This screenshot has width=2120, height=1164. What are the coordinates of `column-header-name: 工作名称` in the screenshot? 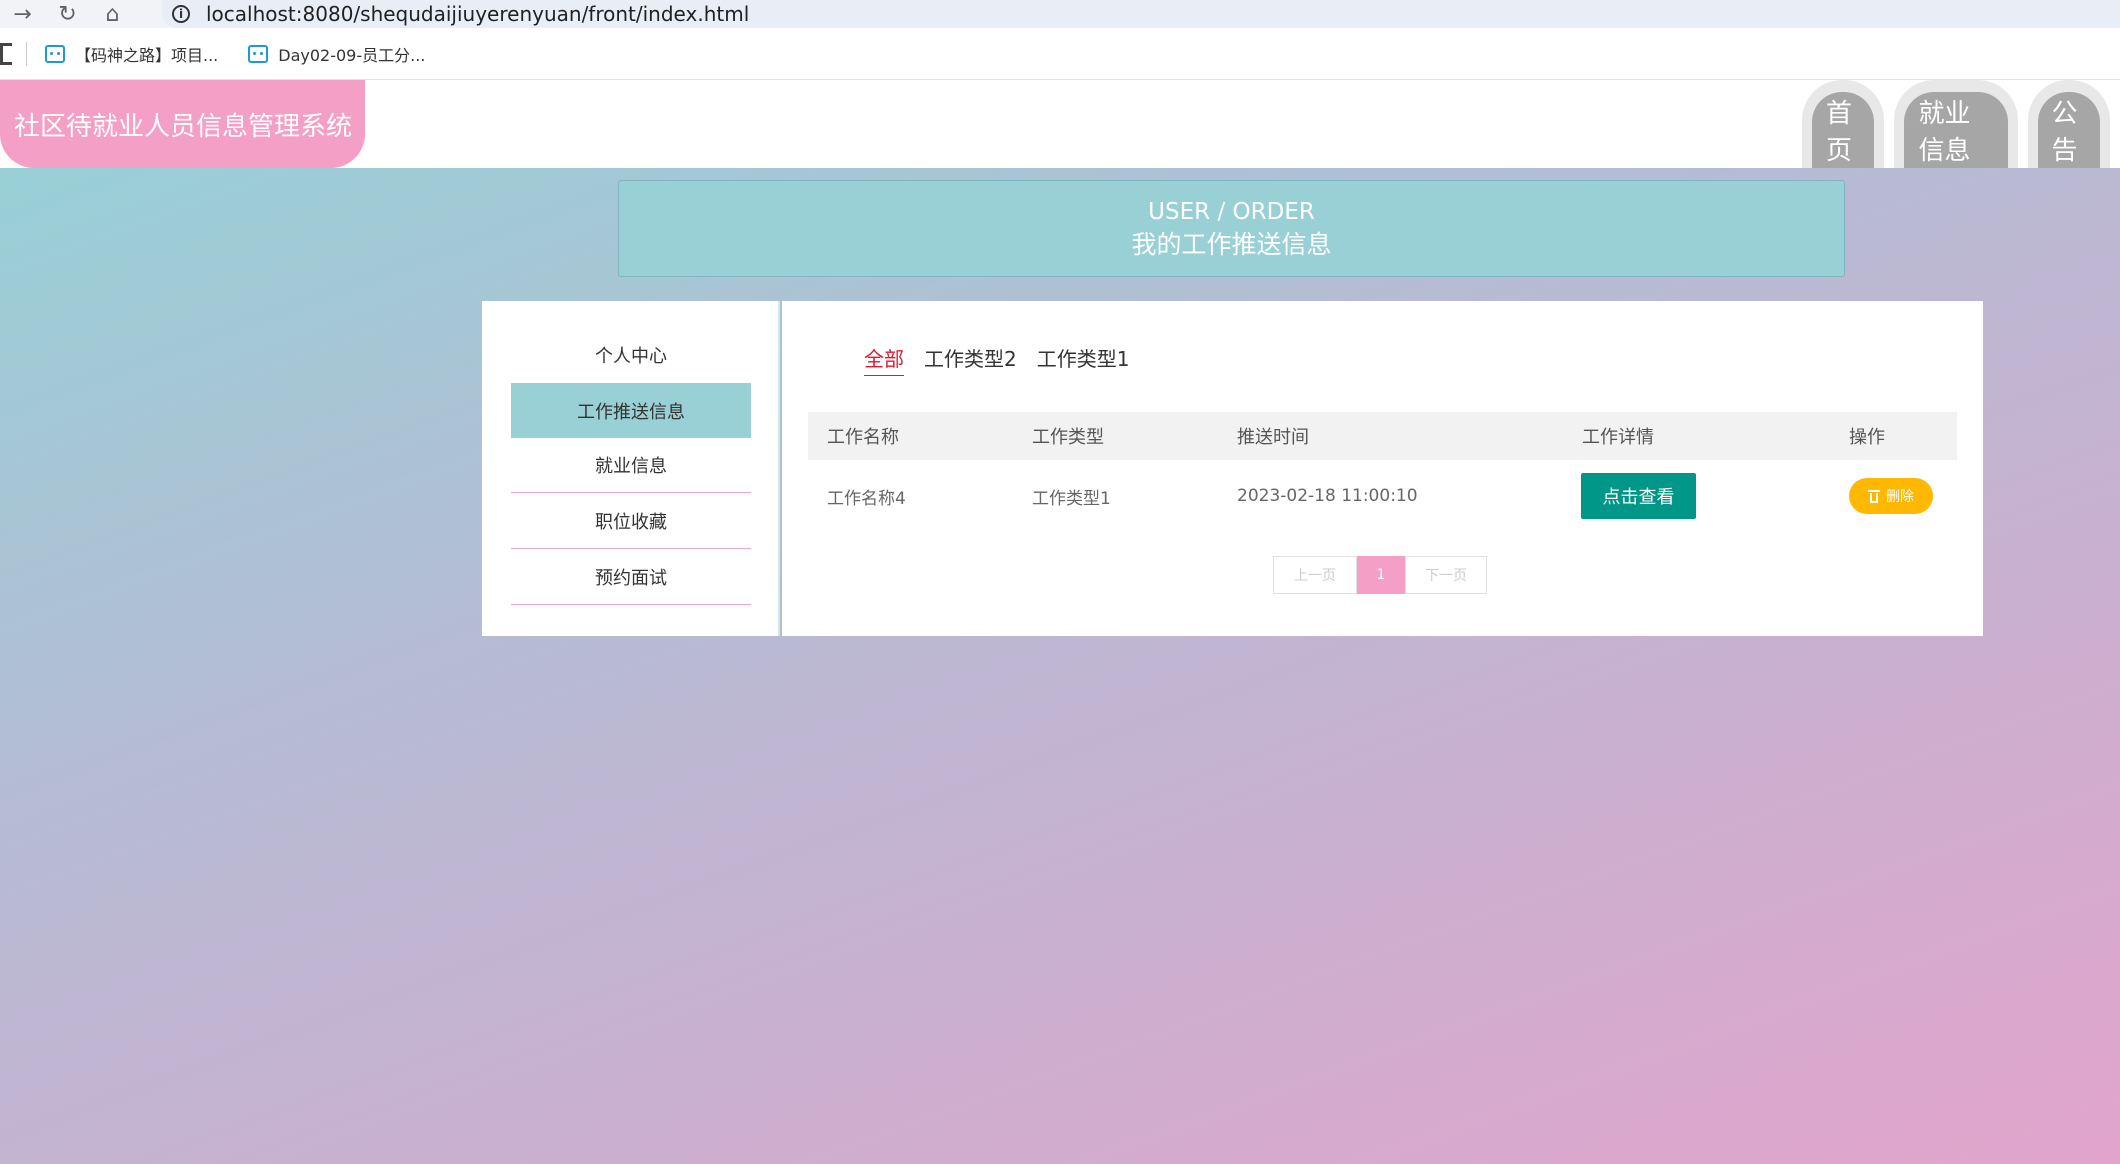 It's located at (863, 437).